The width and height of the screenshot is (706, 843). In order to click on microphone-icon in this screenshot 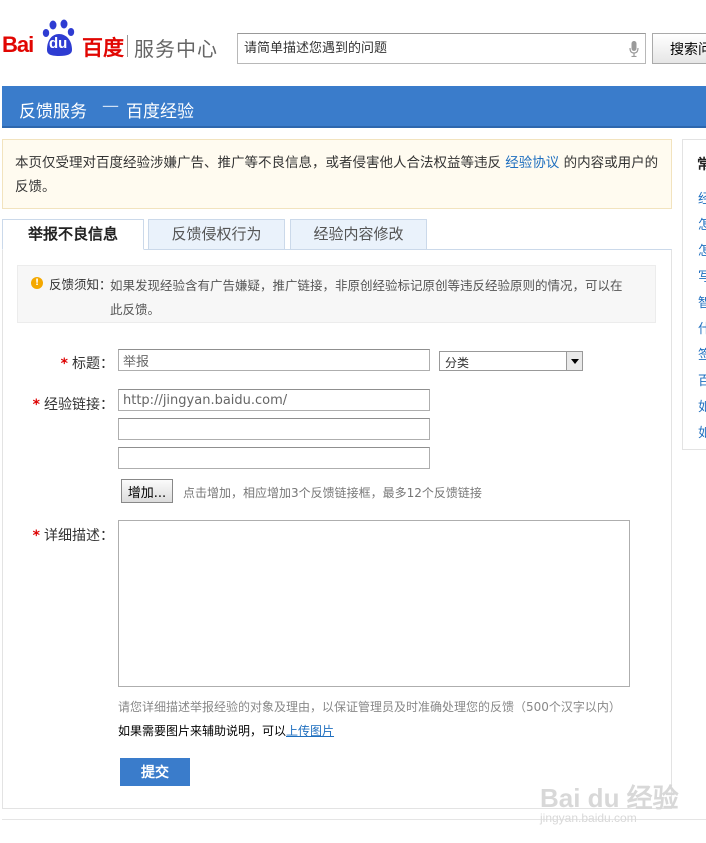, I will do `click(634, 49)`.